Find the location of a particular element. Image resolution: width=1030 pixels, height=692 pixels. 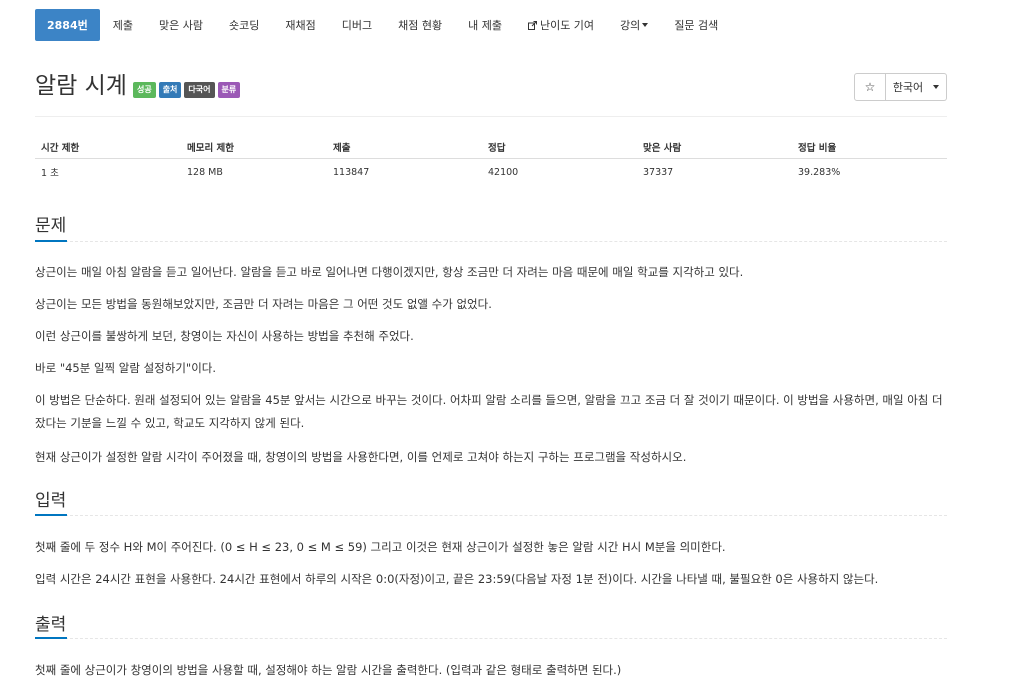

tab-problem-number: 2884번 is located at coordinates (67, 25).